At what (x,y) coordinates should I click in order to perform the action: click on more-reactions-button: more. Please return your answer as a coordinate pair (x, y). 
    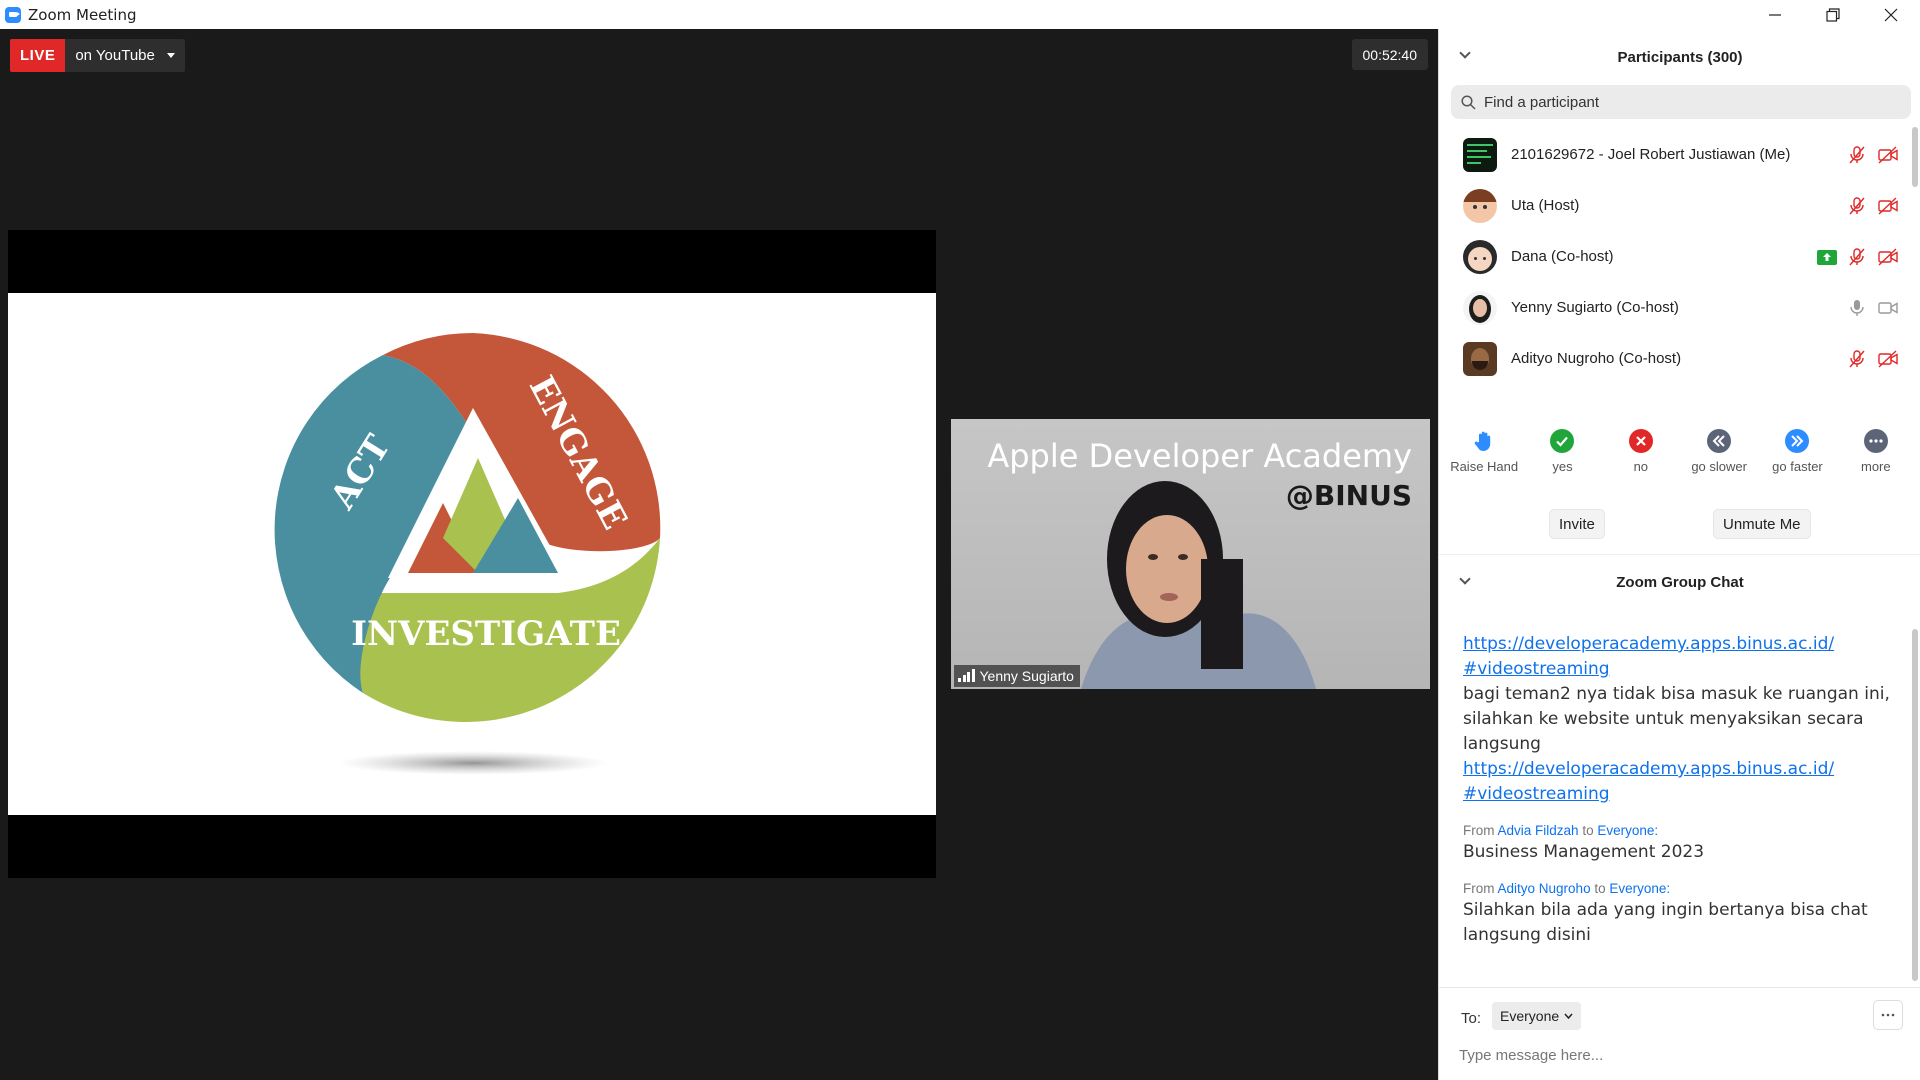
    Looking at the image, I should click on (1875, 459).